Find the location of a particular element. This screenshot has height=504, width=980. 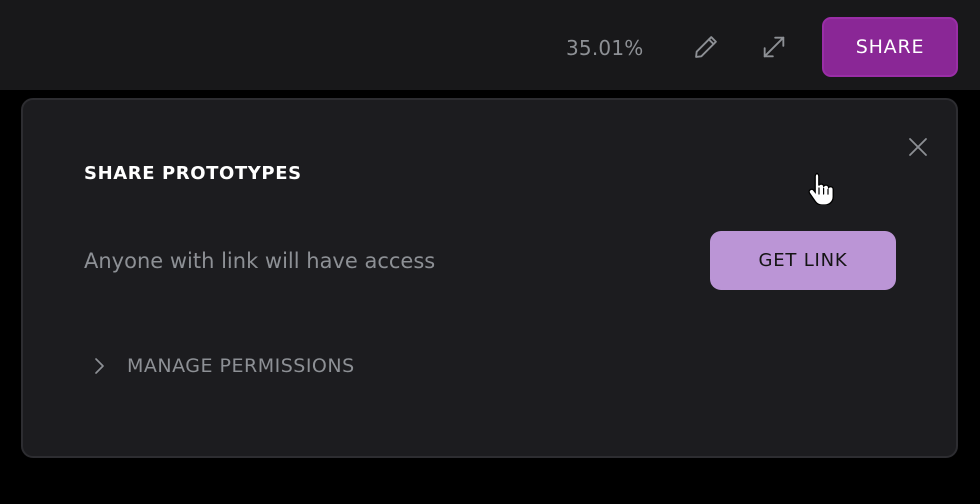

chevron-right-icon is located at coordinates (99, 366).